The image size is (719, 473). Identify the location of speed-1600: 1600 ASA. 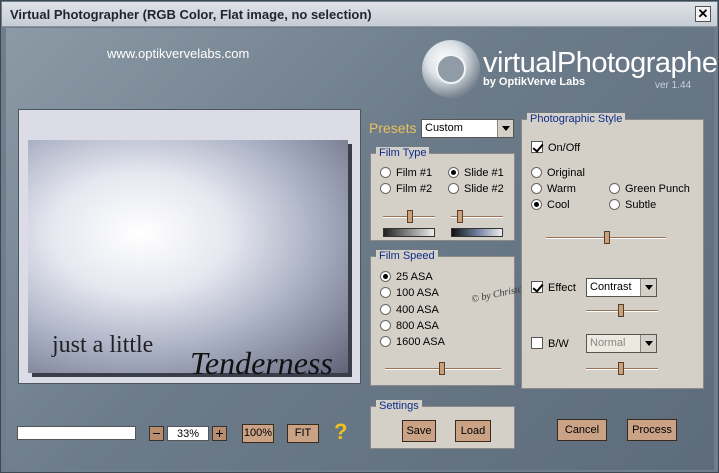
(412, 342).